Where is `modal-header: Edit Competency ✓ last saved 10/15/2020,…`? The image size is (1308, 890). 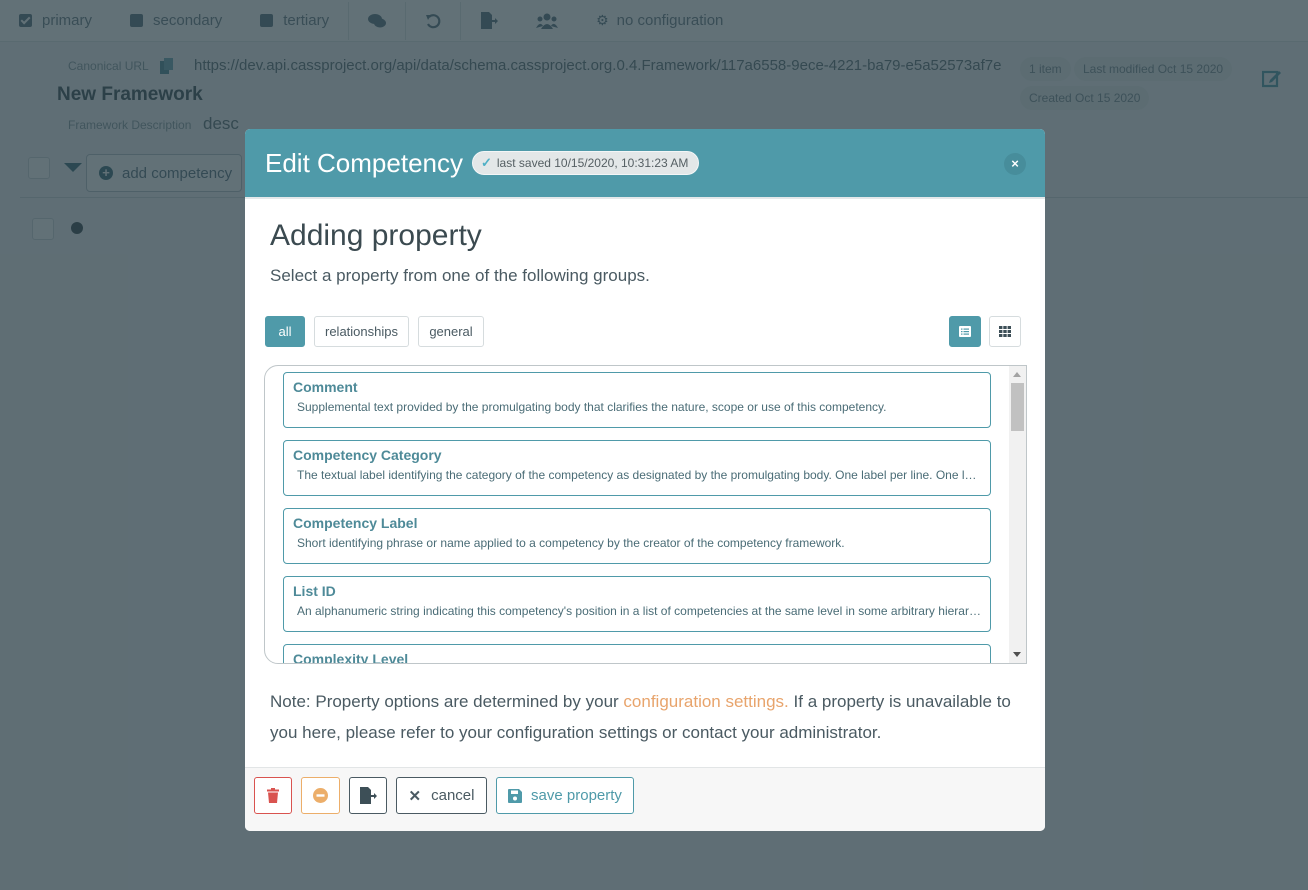
modal-header: Edit Competency ✓ last saved 10/15/2020,… is located at coordinates (645, 164).